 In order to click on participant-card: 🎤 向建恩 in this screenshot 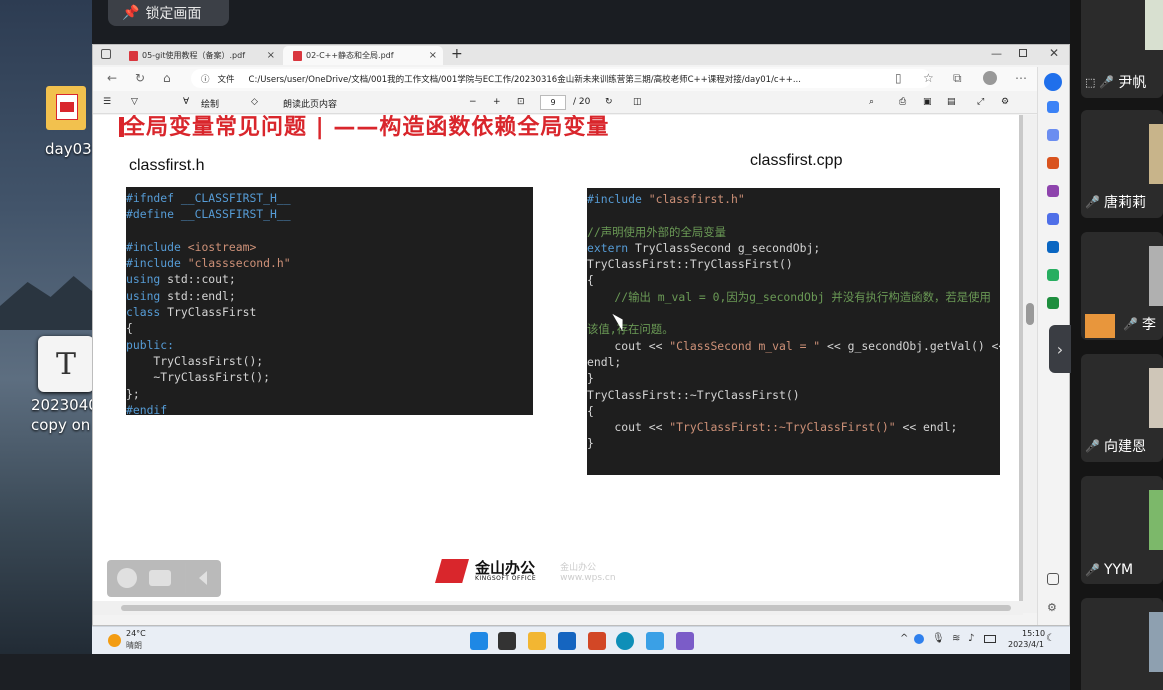, I will do `click(1122, 408)`.